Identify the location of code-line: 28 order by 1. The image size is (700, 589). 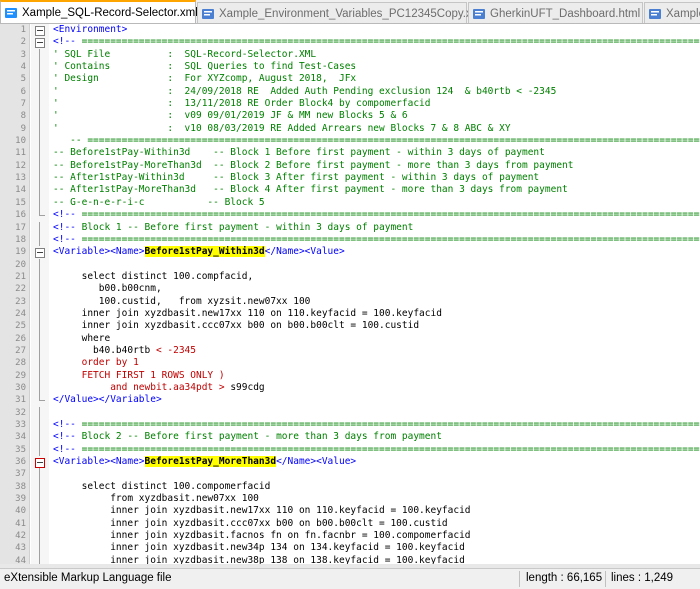
(350, 363).